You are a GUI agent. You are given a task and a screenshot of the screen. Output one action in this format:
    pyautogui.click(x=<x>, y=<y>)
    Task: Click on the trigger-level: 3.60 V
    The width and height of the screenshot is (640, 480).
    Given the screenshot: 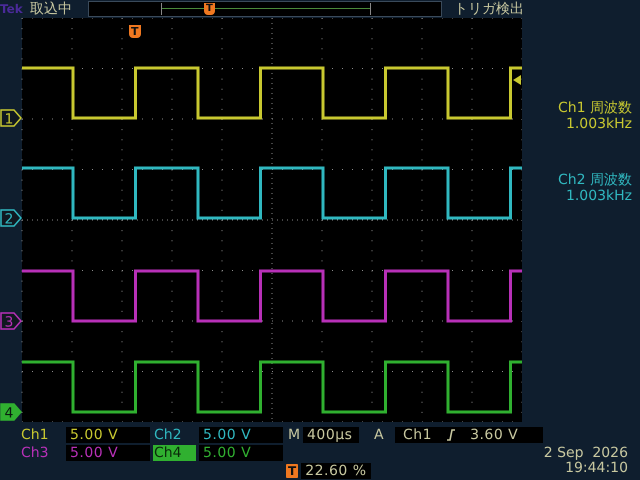 What is the action you would take?
    pyautogui.click(x=494, y=434)
    